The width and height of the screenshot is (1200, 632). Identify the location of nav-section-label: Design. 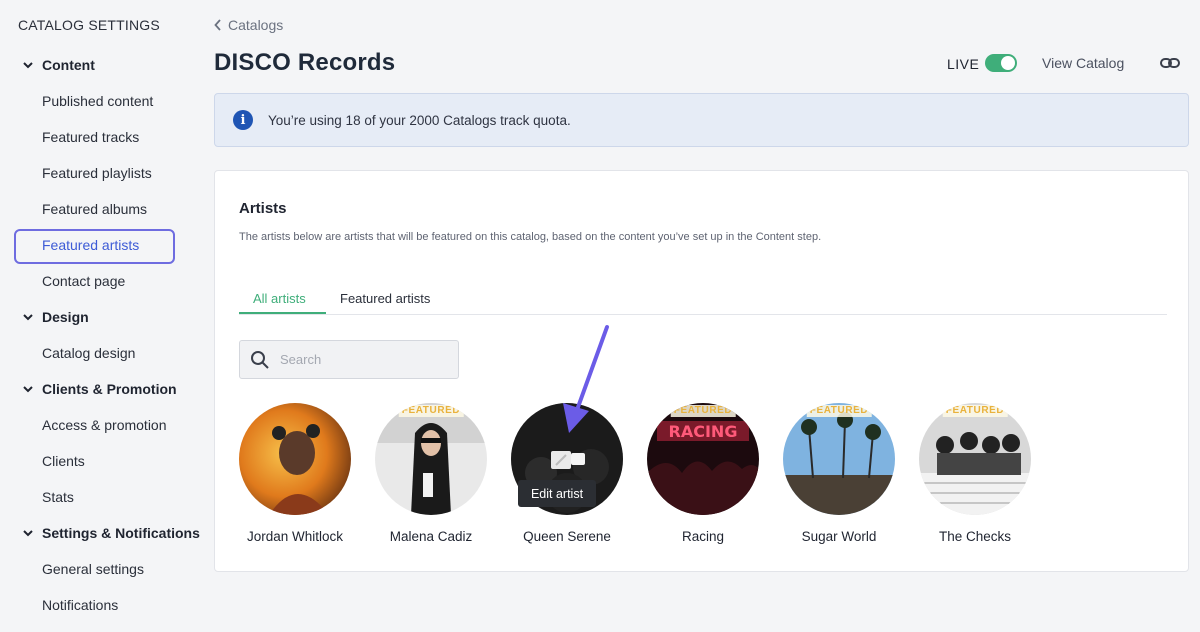
(65, 317).